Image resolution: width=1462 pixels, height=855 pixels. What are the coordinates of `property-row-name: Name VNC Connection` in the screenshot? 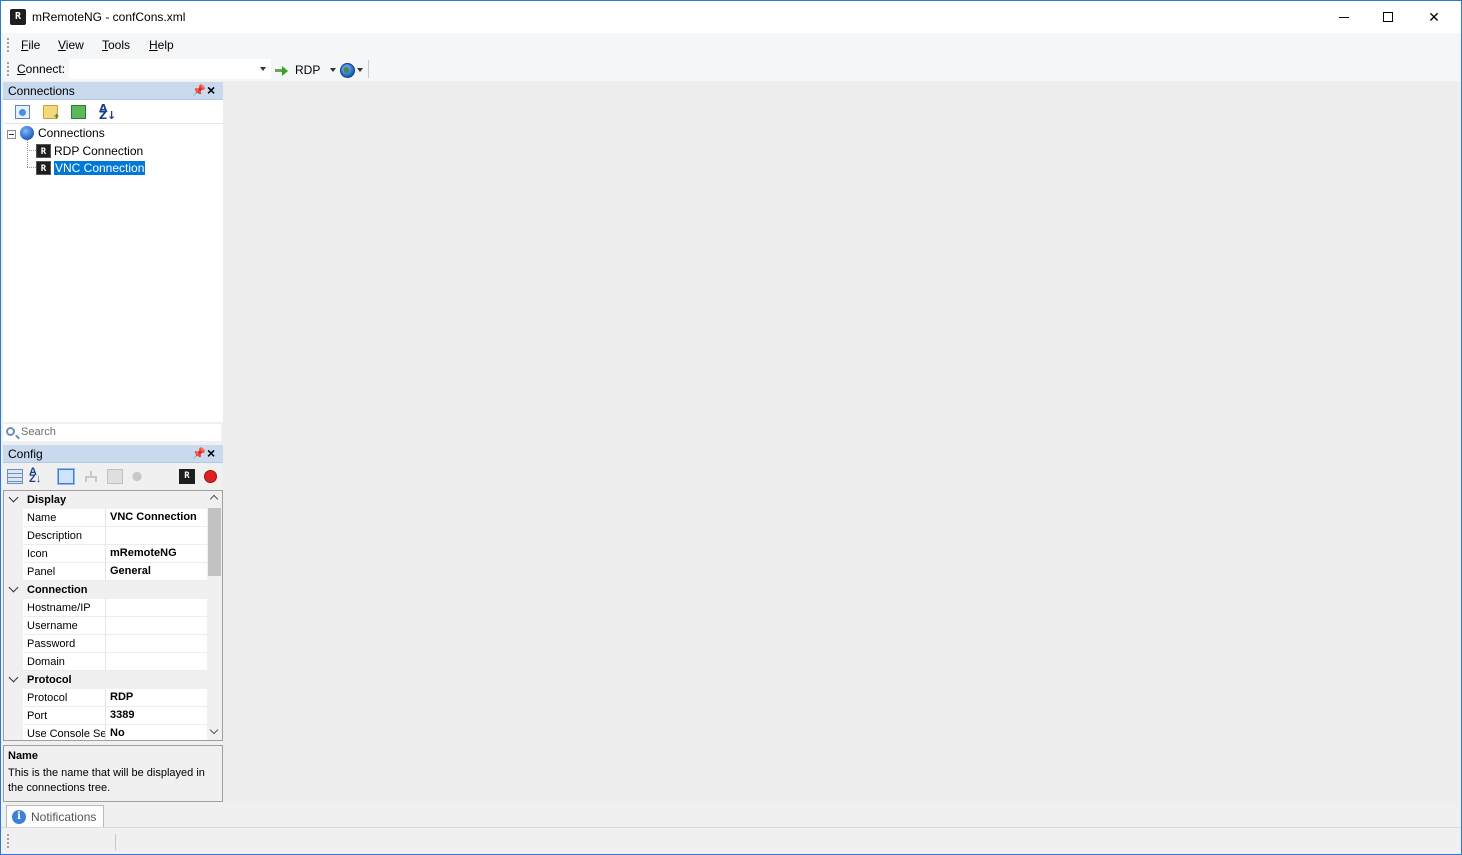 It's located at (105, 518).